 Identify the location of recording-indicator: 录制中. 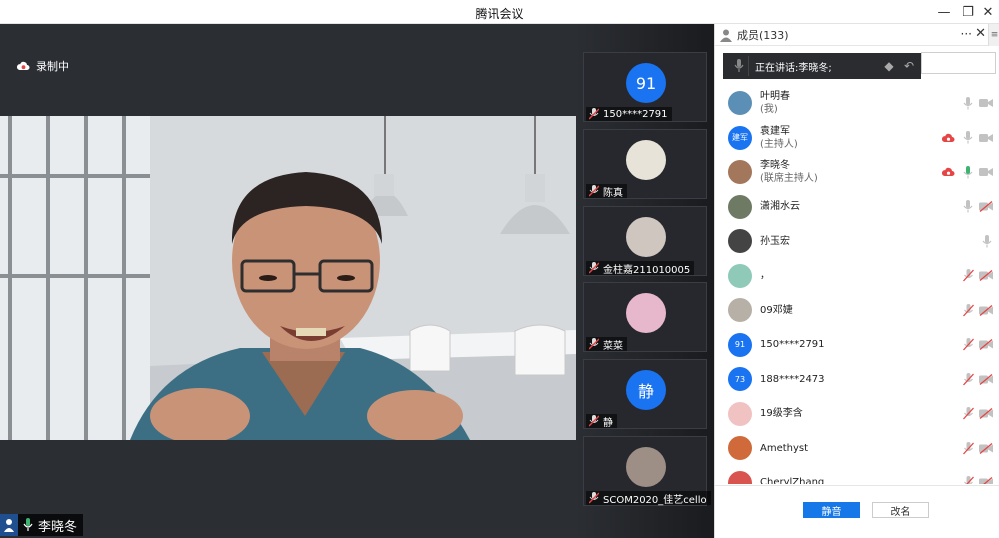
(42, 66).